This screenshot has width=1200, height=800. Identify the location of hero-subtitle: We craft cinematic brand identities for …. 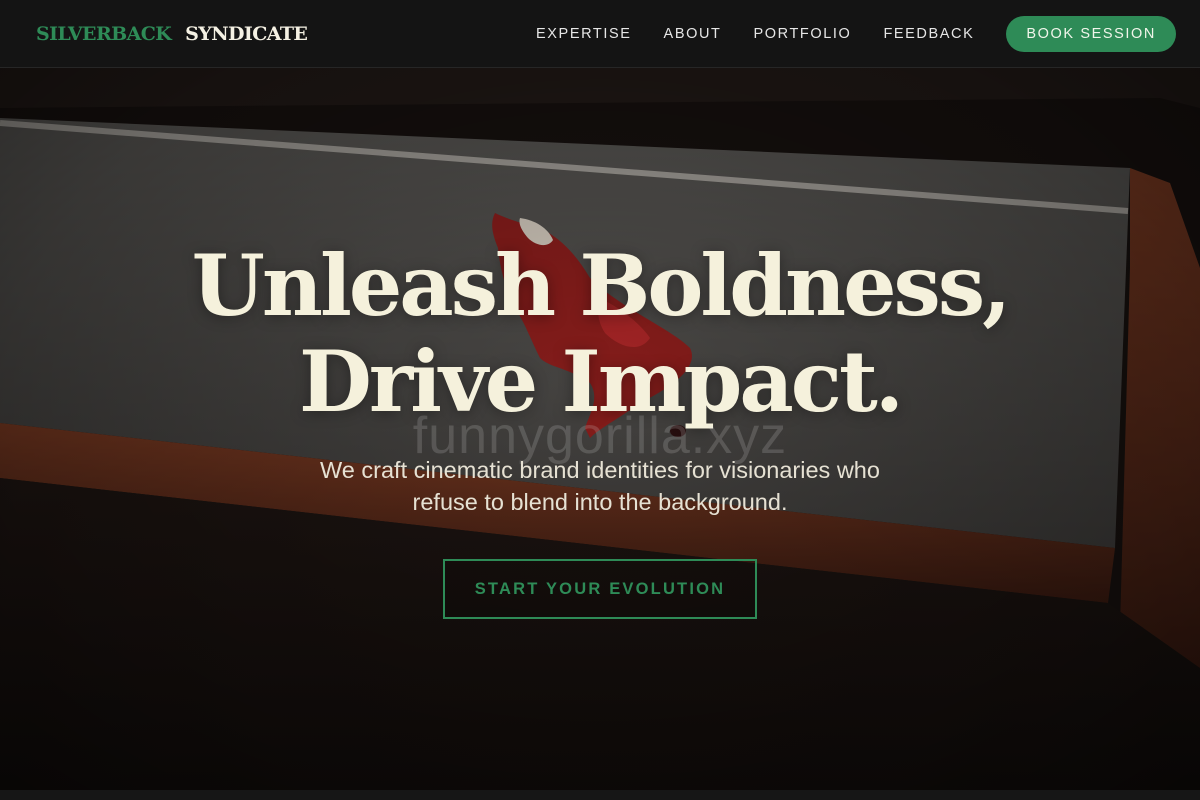
(600, 486).